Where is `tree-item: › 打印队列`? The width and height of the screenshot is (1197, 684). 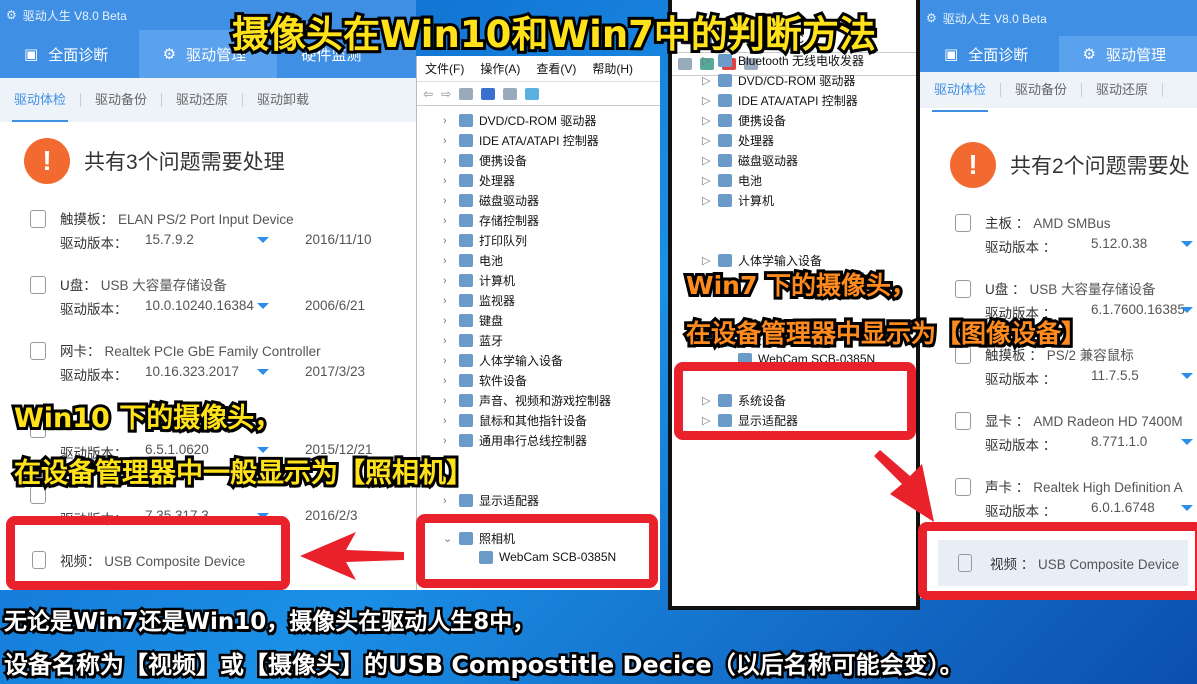
tree-item: › 打印队列 is located at coordinates (485, 240).